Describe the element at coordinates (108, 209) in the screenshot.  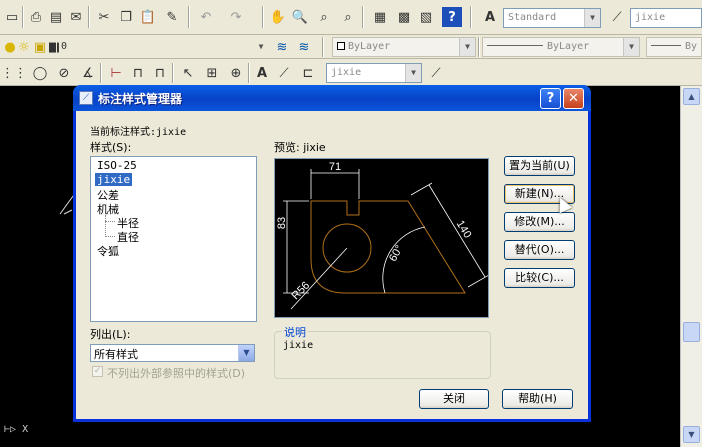
I see `list-item: 机械` at that location.